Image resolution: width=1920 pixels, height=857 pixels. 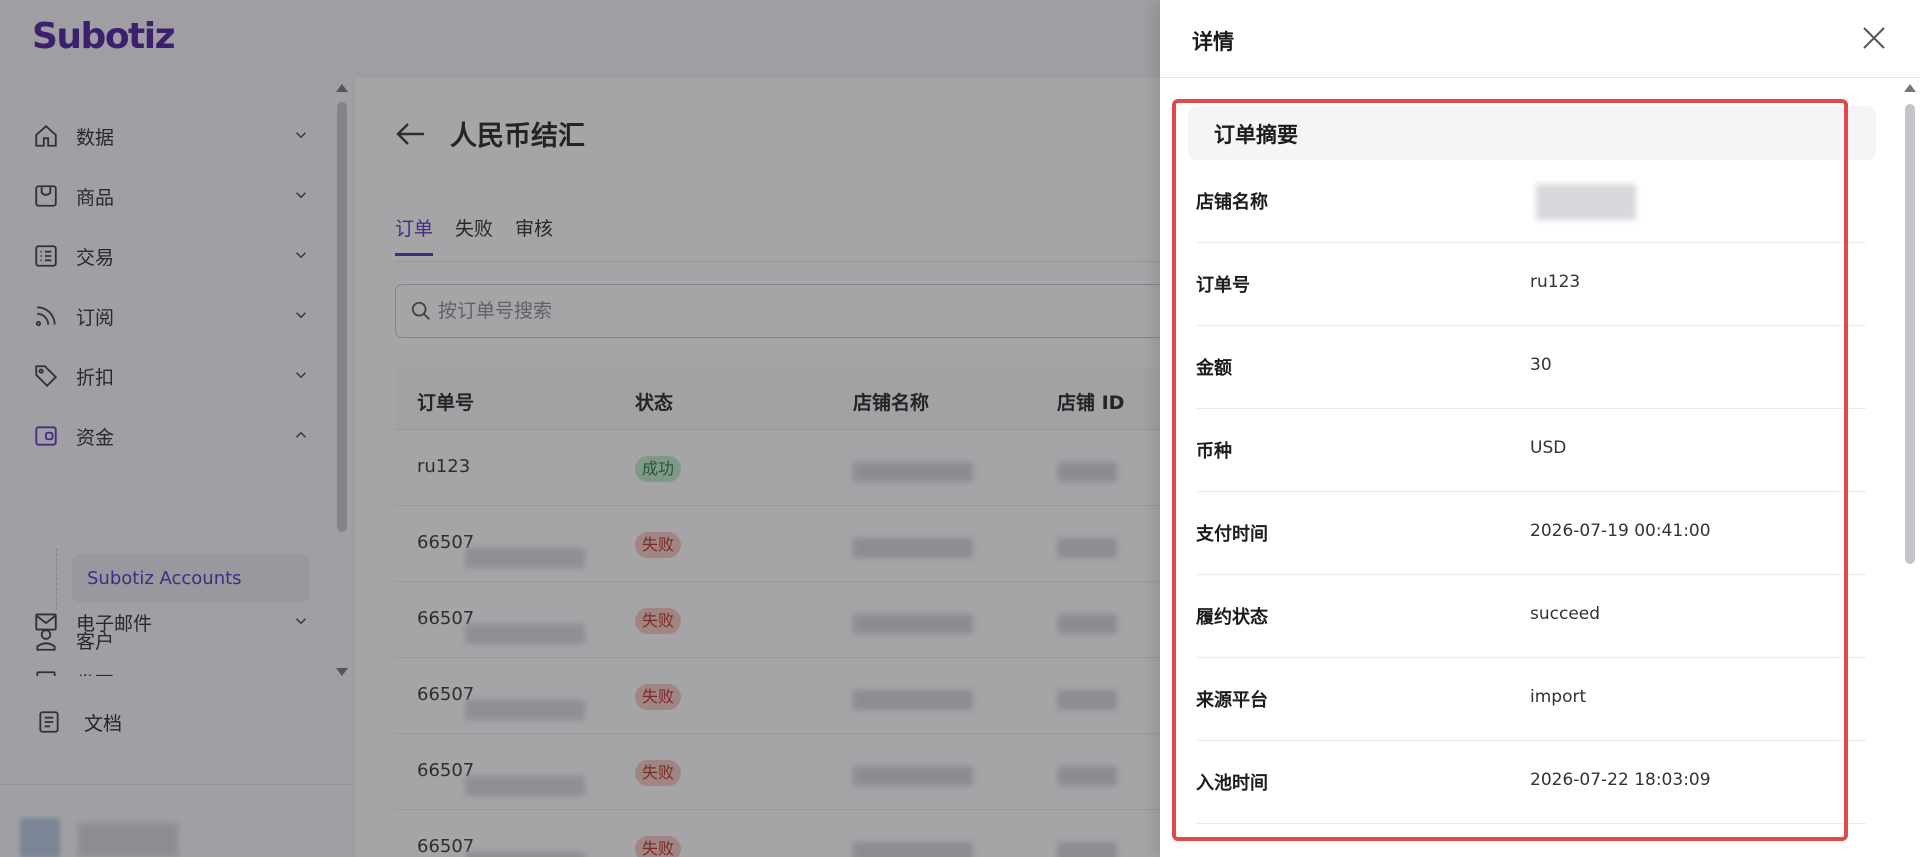 I want to click on detail-value: USD, so click(x=1548, y=448).